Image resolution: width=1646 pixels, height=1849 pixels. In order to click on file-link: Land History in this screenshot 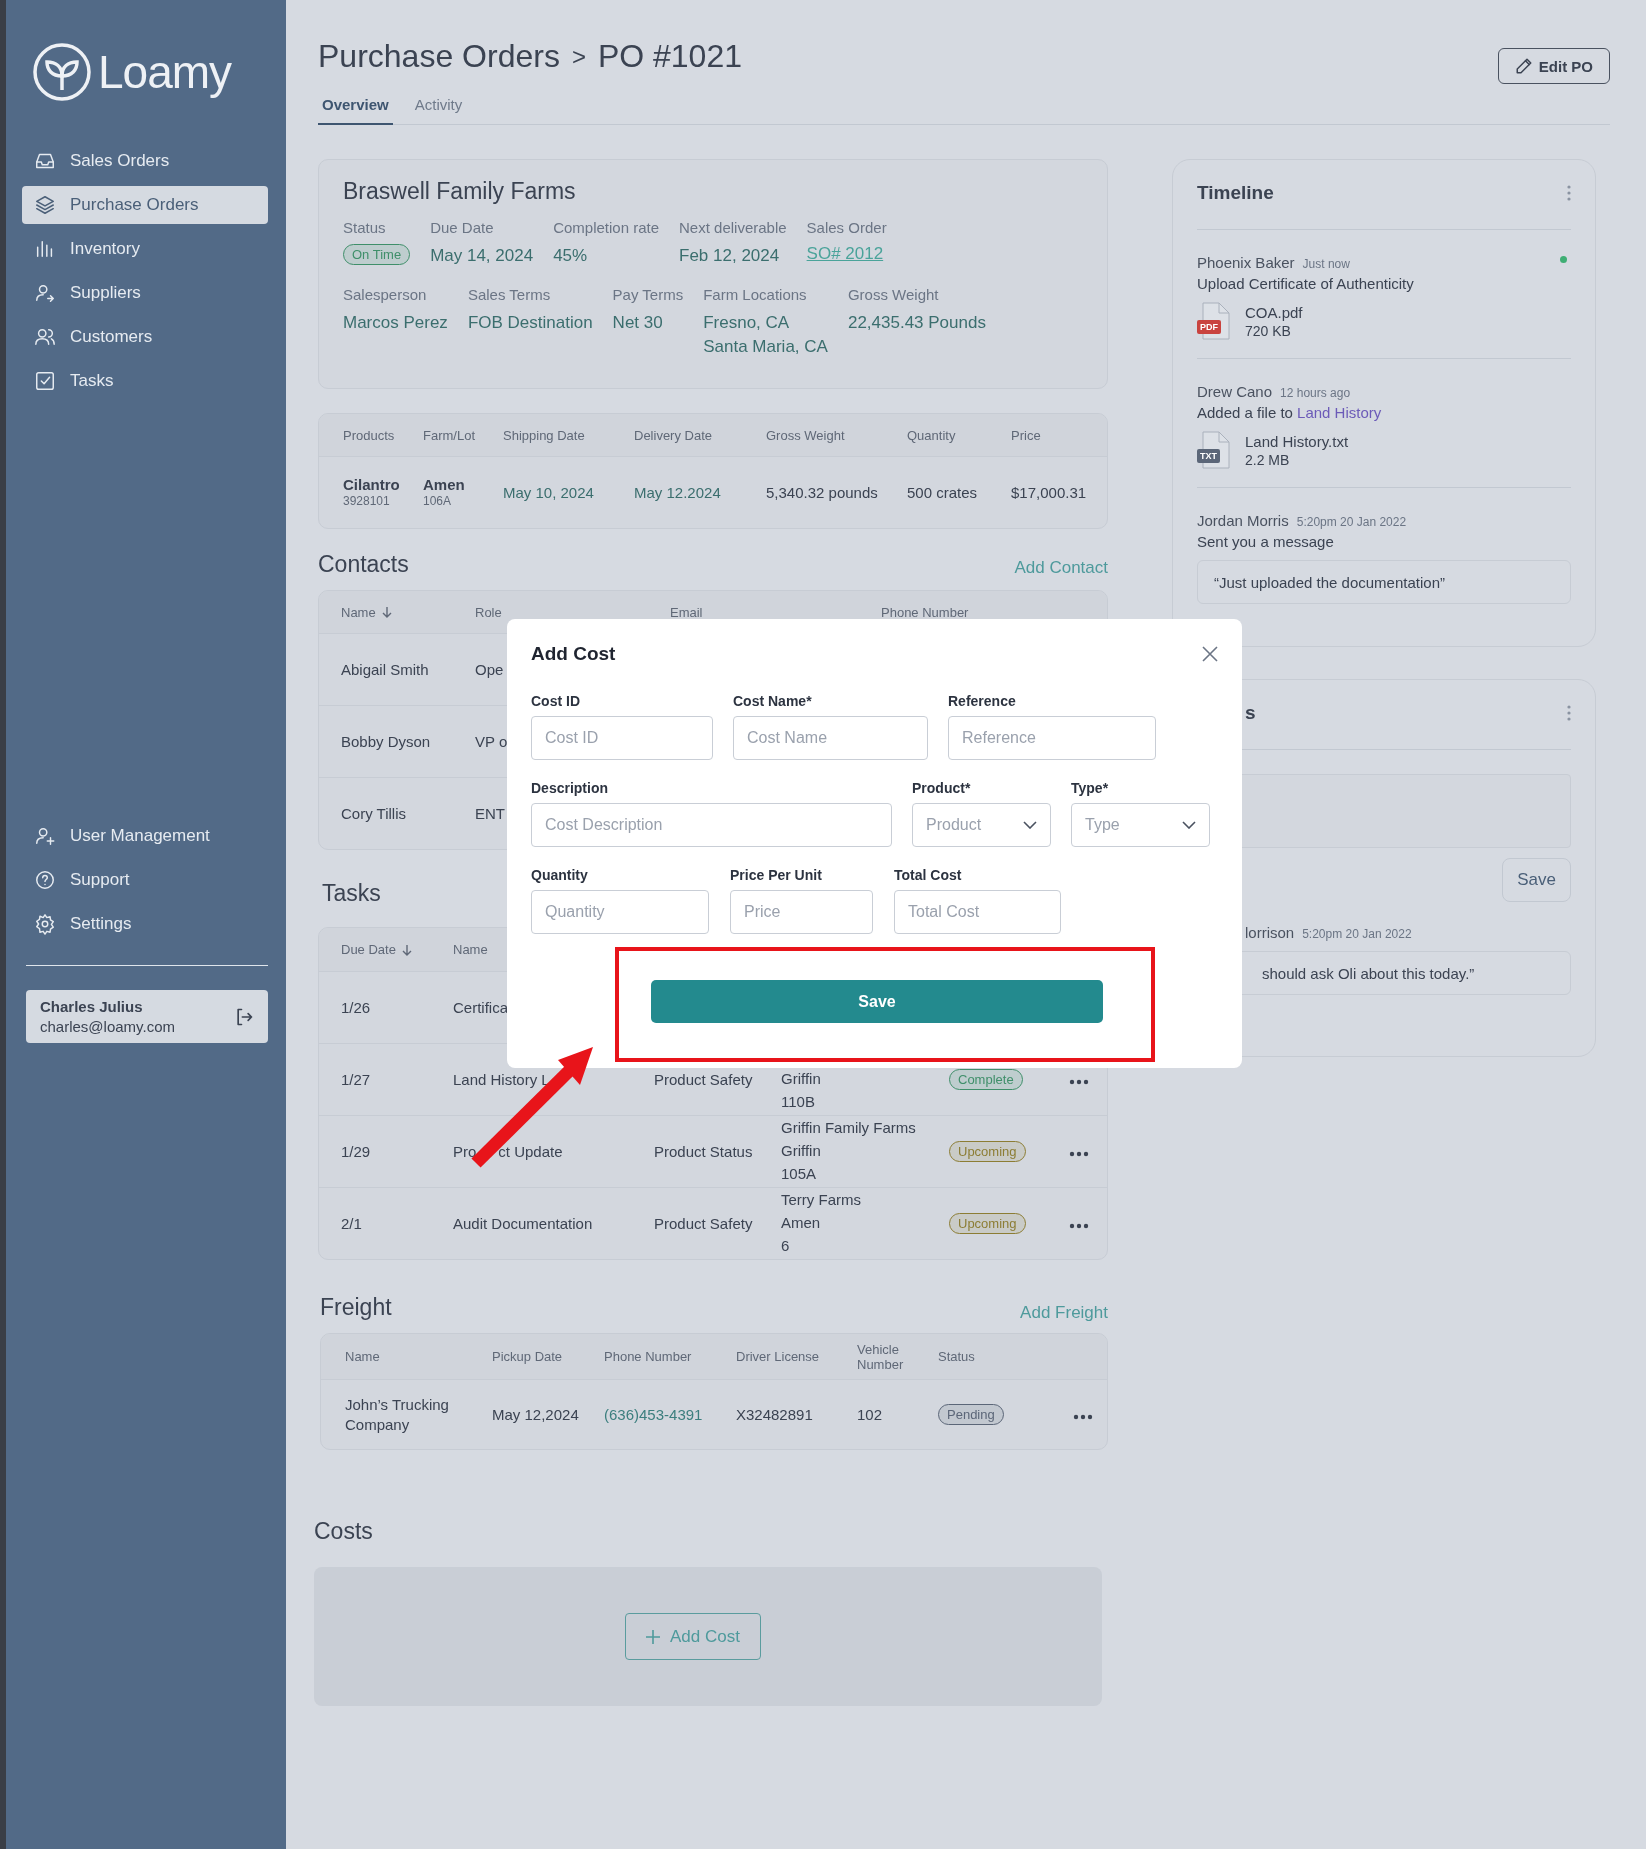, I will do `click(1339, 412)`.